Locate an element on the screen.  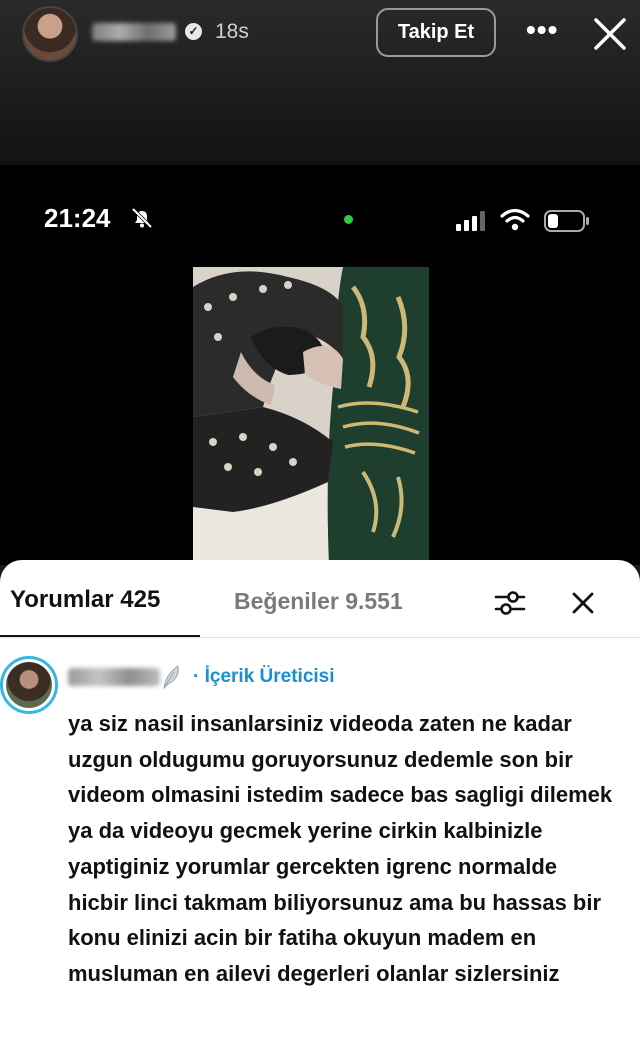
close-icon is located at coordinates (610, 34).